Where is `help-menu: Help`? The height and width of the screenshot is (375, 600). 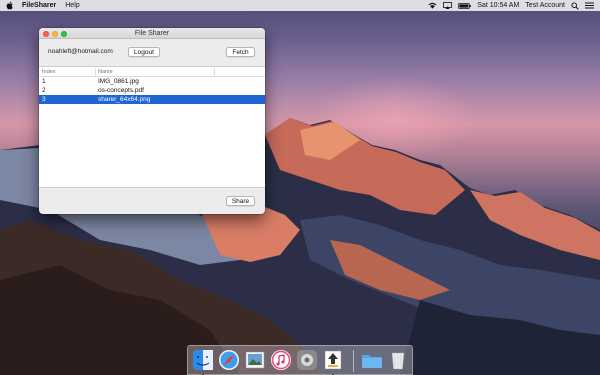 help-menu: Help is located at coordinates (72, 5).